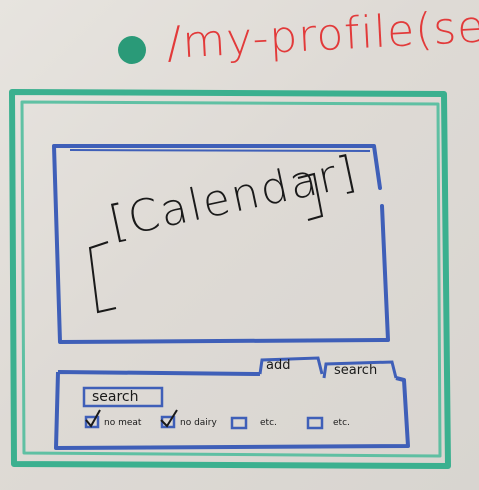 The image size is (479, 490). What do you see at coordinates (341, 423) in the screenshot?
I see `filter-label-etc-2: etc.` at bounding box center [341, 423].